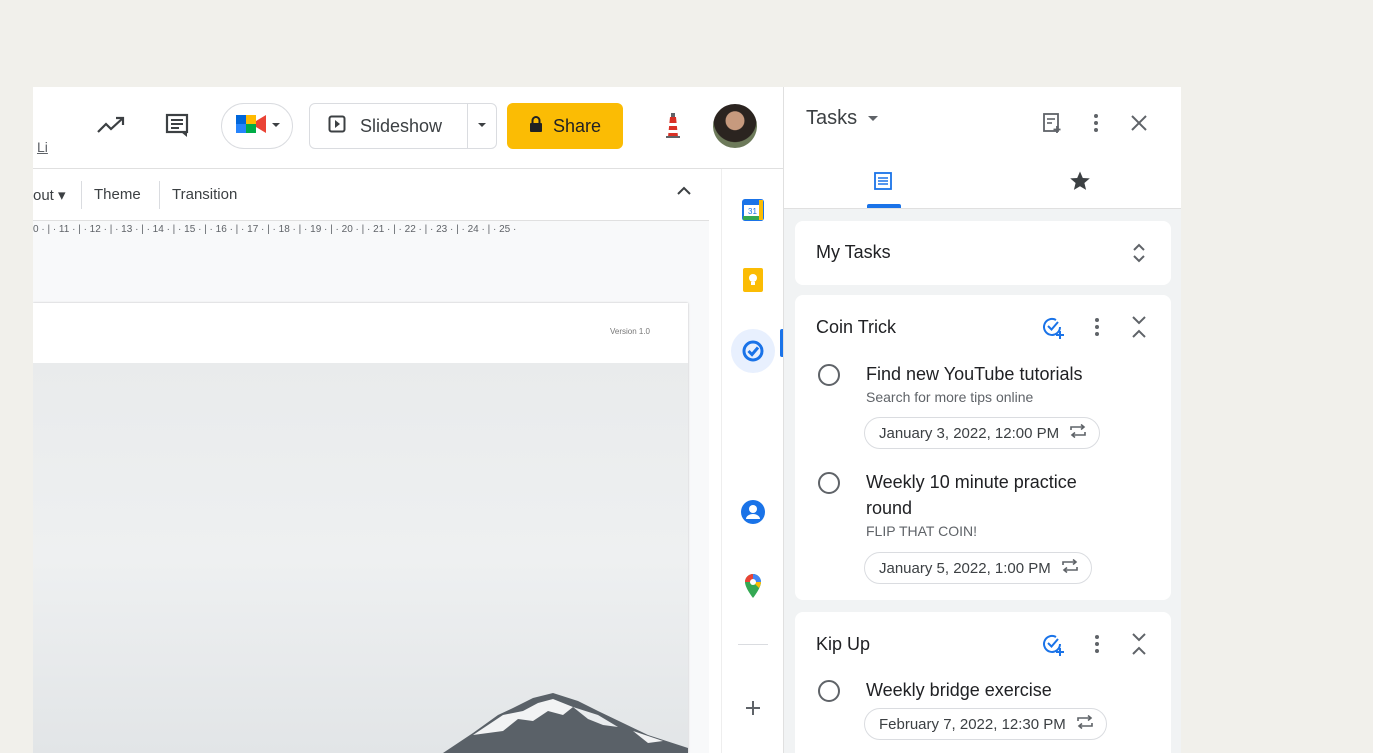 The image size is (1373, 753). I want to click on task-date-chip: January 5, 2022, 1:00 PM, so click(978, 568).